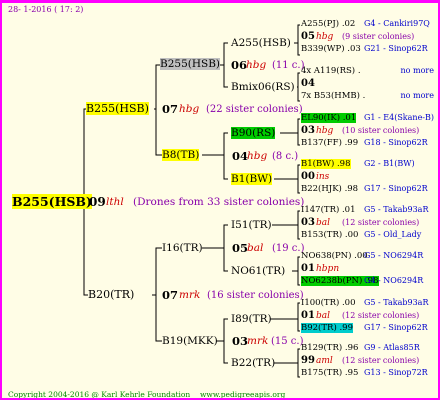 The image size is (440, 400). Describe the element at coordinates (189, 109) in the screenshot. I see `g1-mother-code: hbg` at that location.